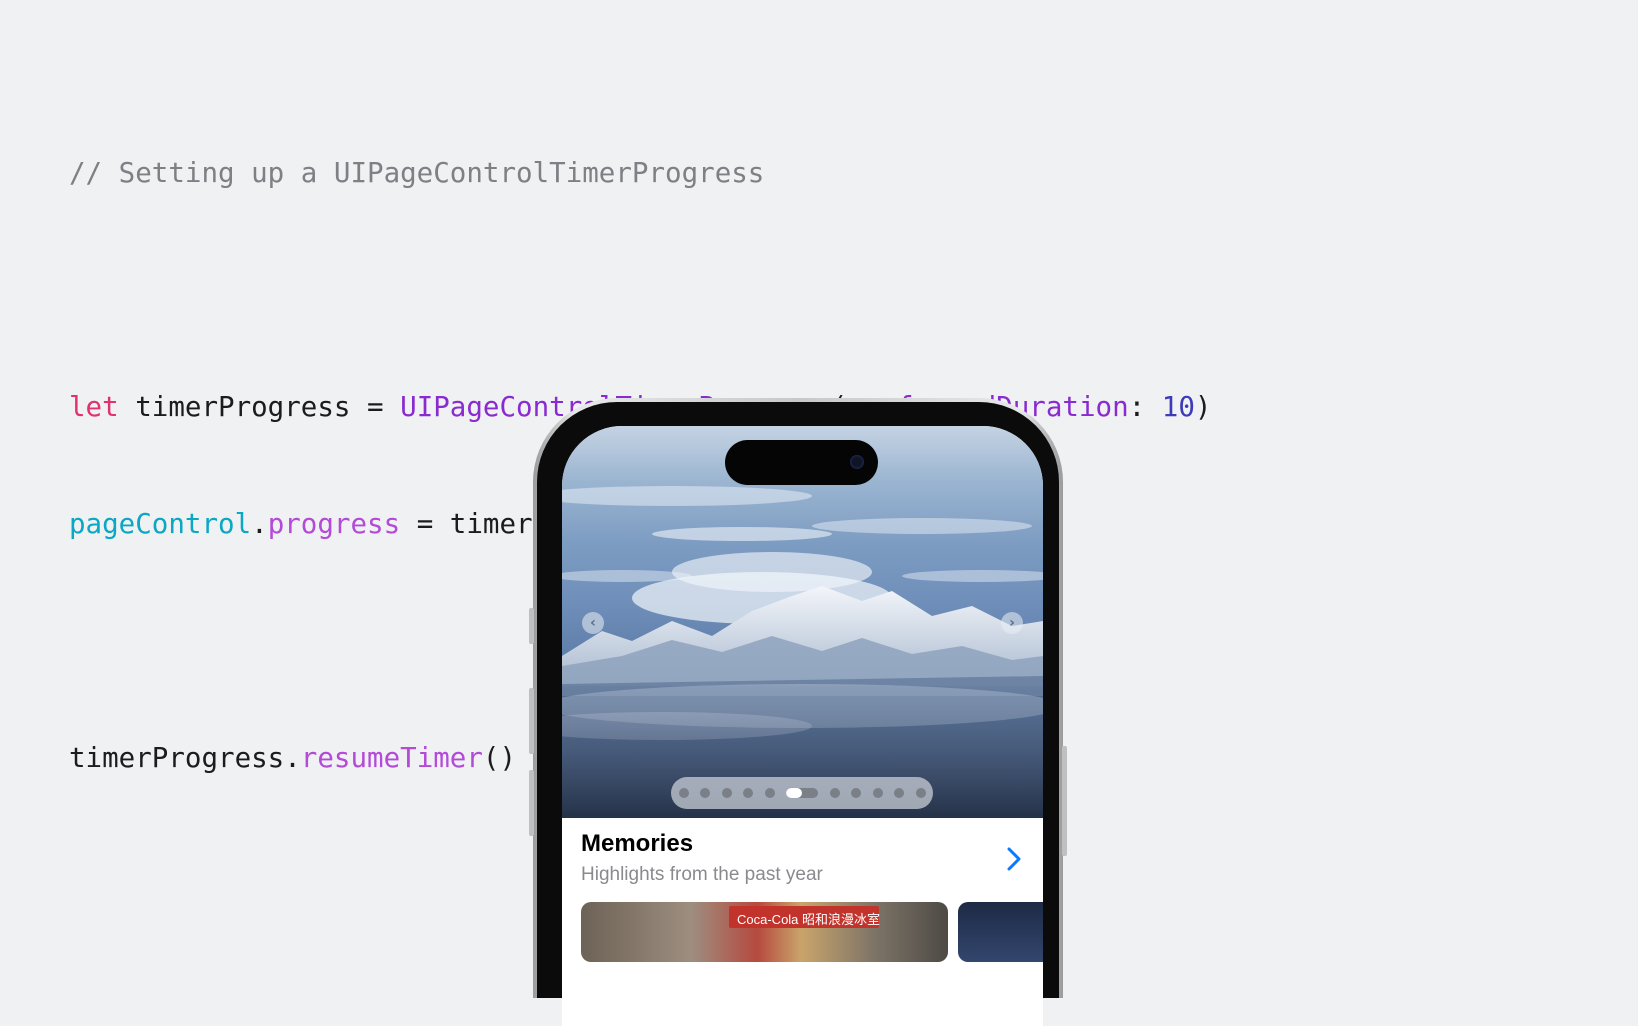 Image resolution: width=1638 pixels, height=1026 pixels. Describe the element at coordinates (531, 803) in the screenshot. I see `volume-down-button` at that location.